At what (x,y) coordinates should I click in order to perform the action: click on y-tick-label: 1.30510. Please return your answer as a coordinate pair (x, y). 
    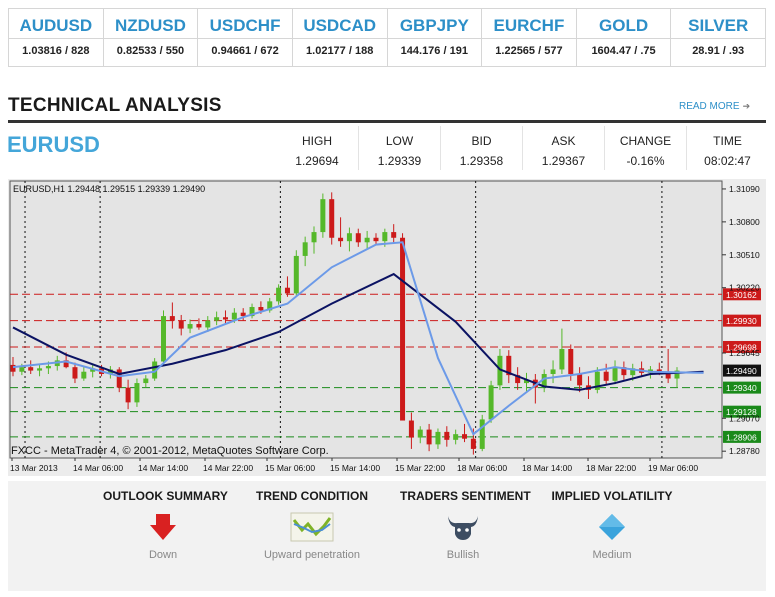
    Looking at the image, I should click on (744, 255).